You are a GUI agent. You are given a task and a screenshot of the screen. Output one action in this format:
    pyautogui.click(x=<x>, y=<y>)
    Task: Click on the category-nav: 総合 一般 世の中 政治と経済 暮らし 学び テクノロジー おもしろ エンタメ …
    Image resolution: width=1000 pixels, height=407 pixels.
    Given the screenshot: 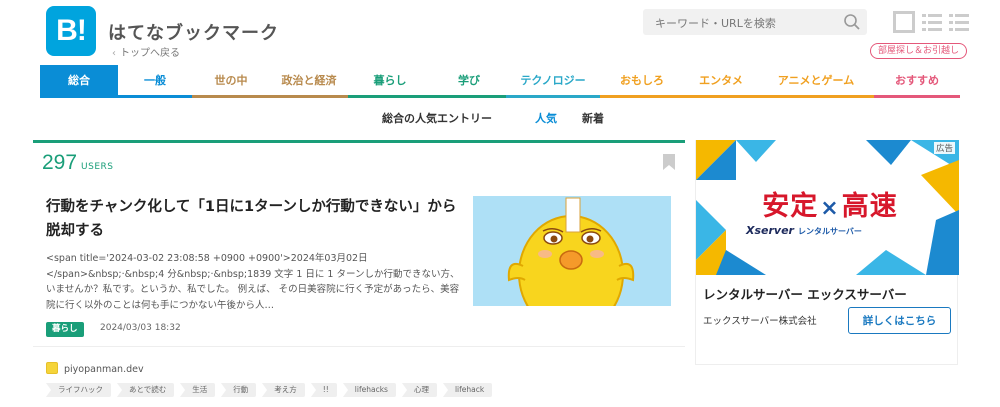 What is the action you would take?
    pyautogui.click(x=500, y=81)
    